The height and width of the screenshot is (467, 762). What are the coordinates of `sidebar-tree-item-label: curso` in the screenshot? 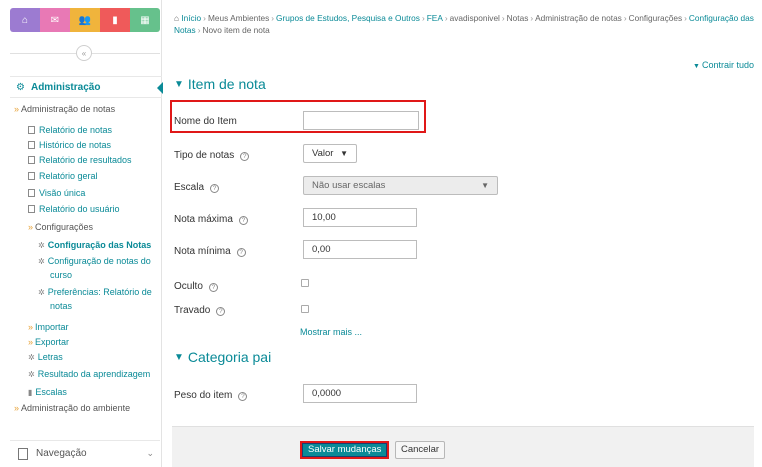 It's located at (61, 275).